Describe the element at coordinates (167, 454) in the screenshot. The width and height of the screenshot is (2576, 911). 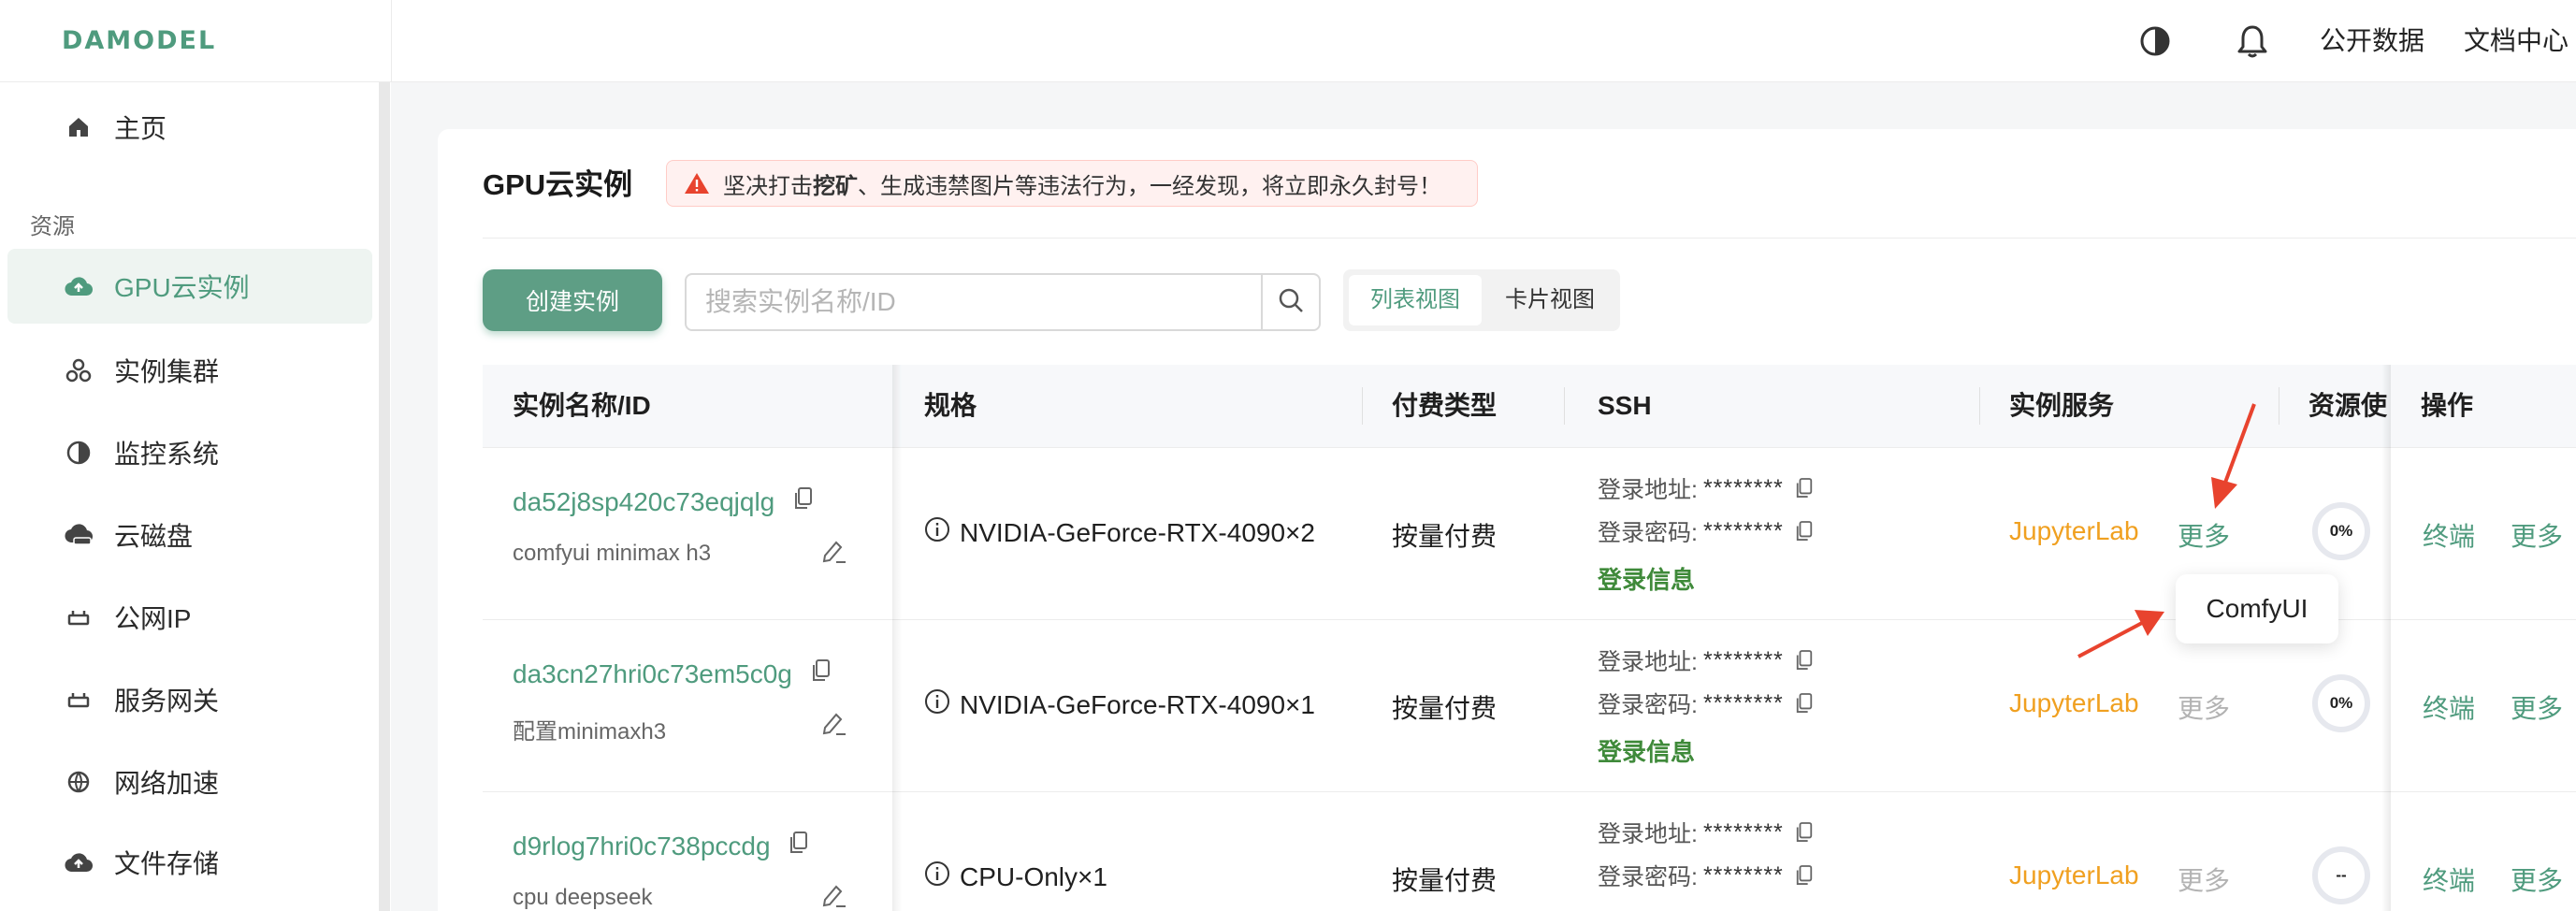
I see `sidebar-item-label: 监控系统` at that location.